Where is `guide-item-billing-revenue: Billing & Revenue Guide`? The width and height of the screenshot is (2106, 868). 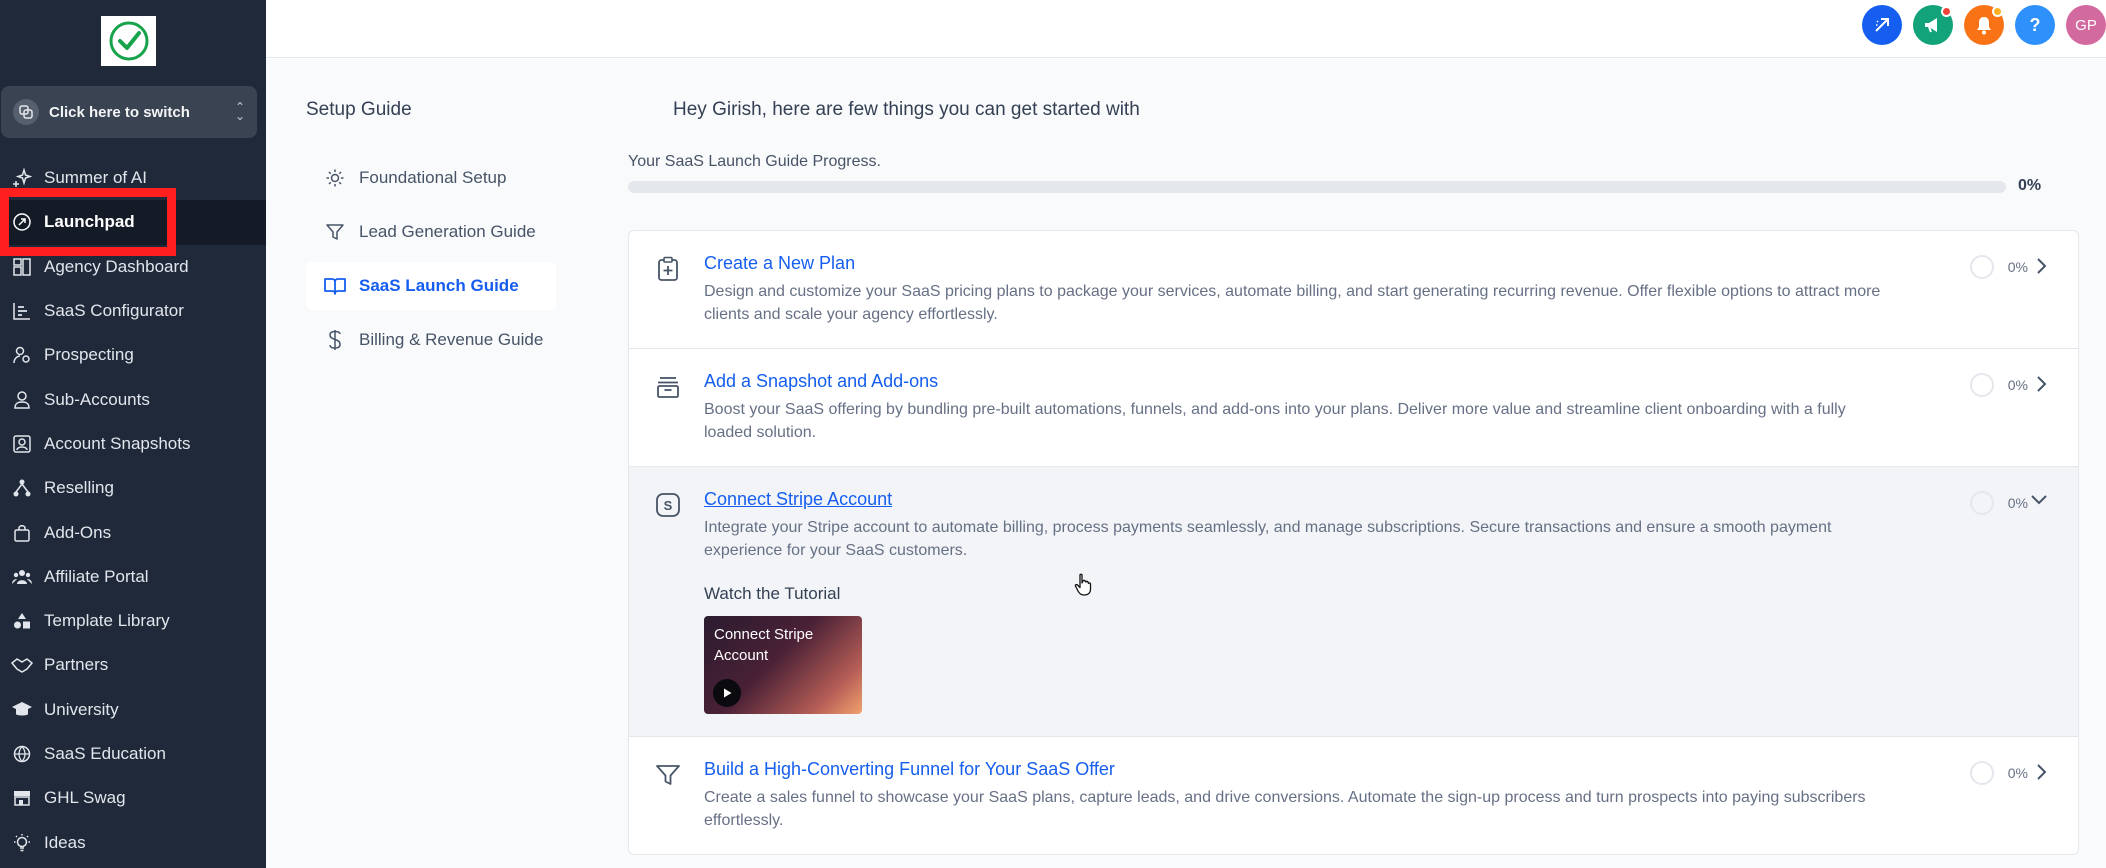 guide-item-billing-revenue: Billing & Revenue Guide is located at coordinates (431, 340).